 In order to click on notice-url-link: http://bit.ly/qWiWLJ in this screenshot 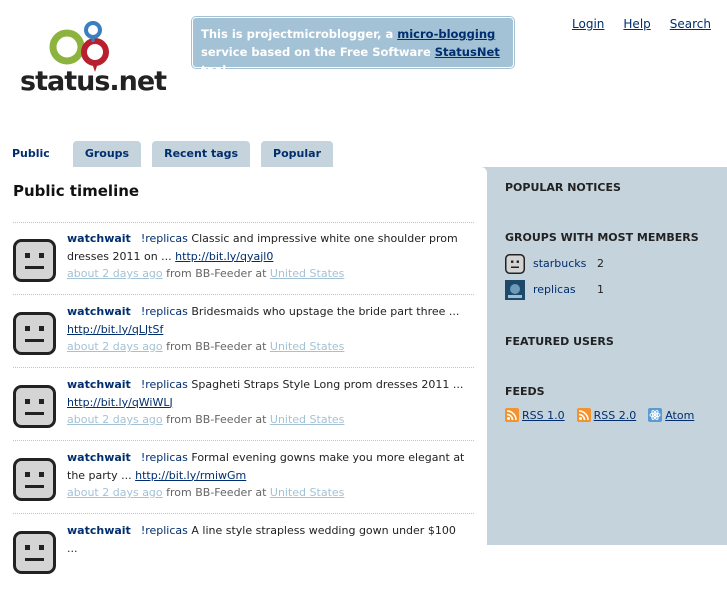, I will do `click(120, 402)`.